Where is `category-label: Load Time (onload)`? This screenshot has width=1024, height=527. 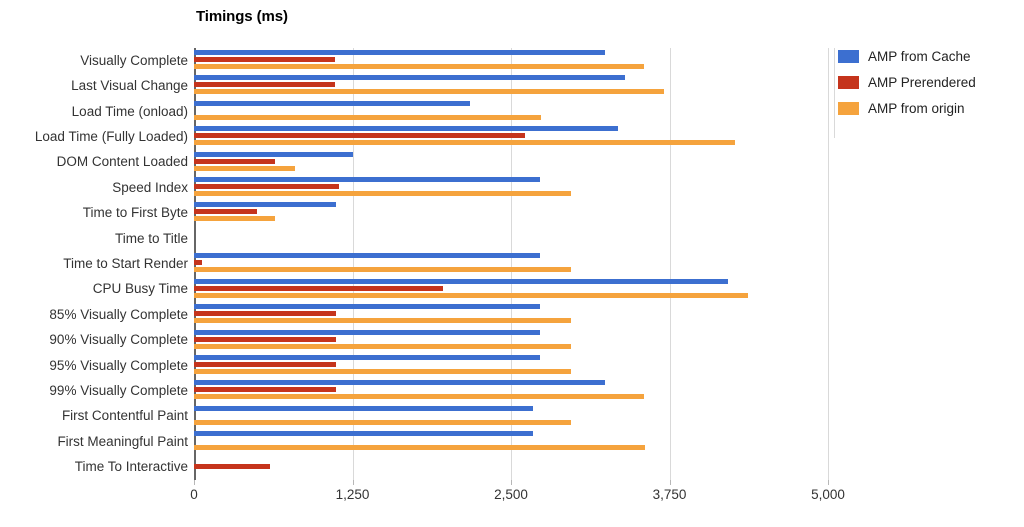 category-label: Load Time (onload) is located at coordinates (129, 111).